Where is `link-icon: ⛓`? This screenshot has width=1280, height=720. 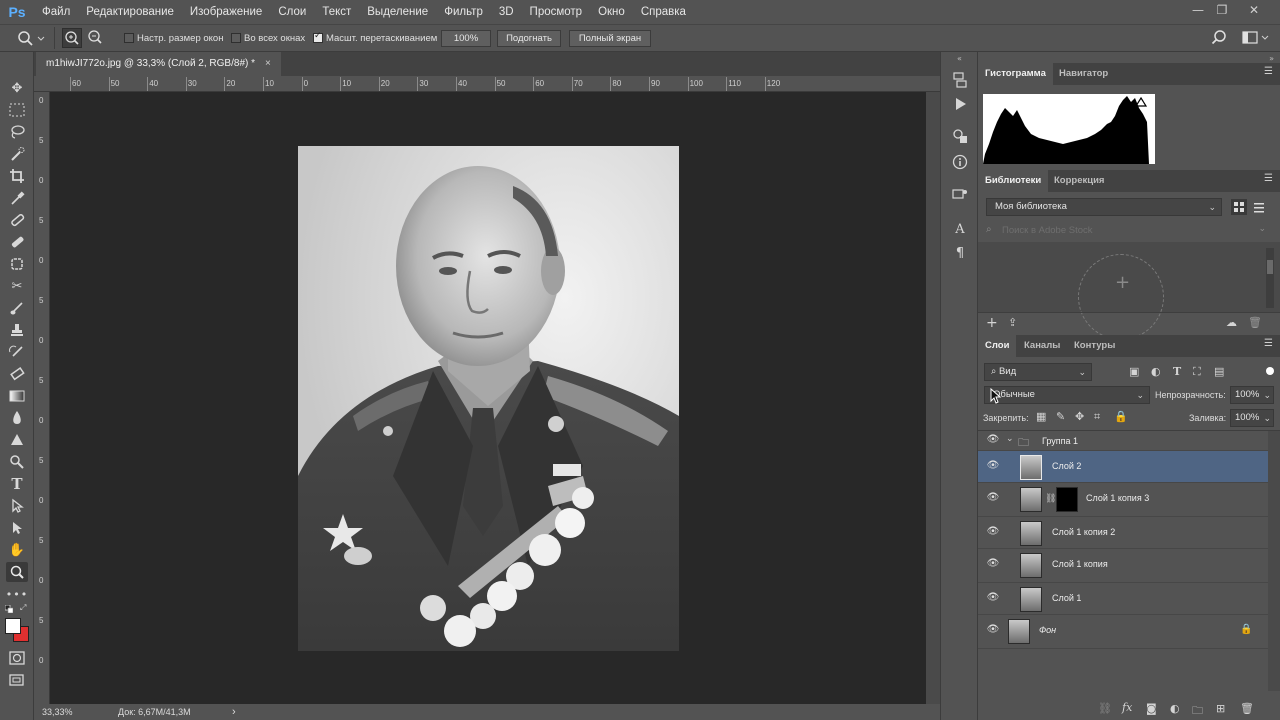 link-icon: ⛓ is located at coordinates (1050, 499).